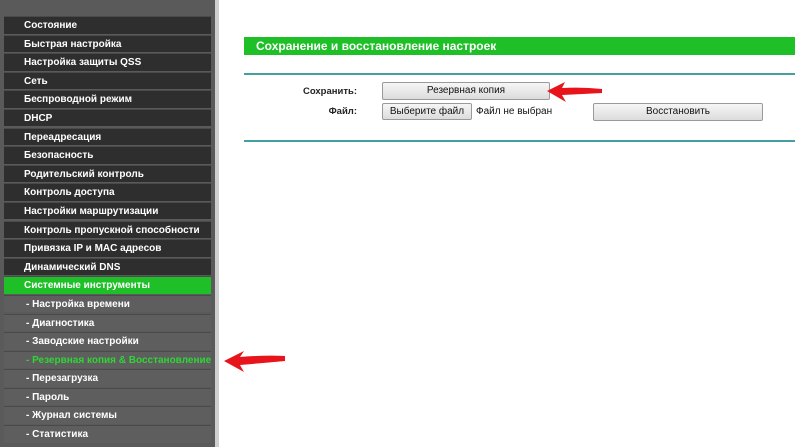 This screenshot has height=447, width=800. Describe the element at coordinates (107, 99) in the screenshot. I see `sidebar-item-4: Беспроводной режим` at that location.